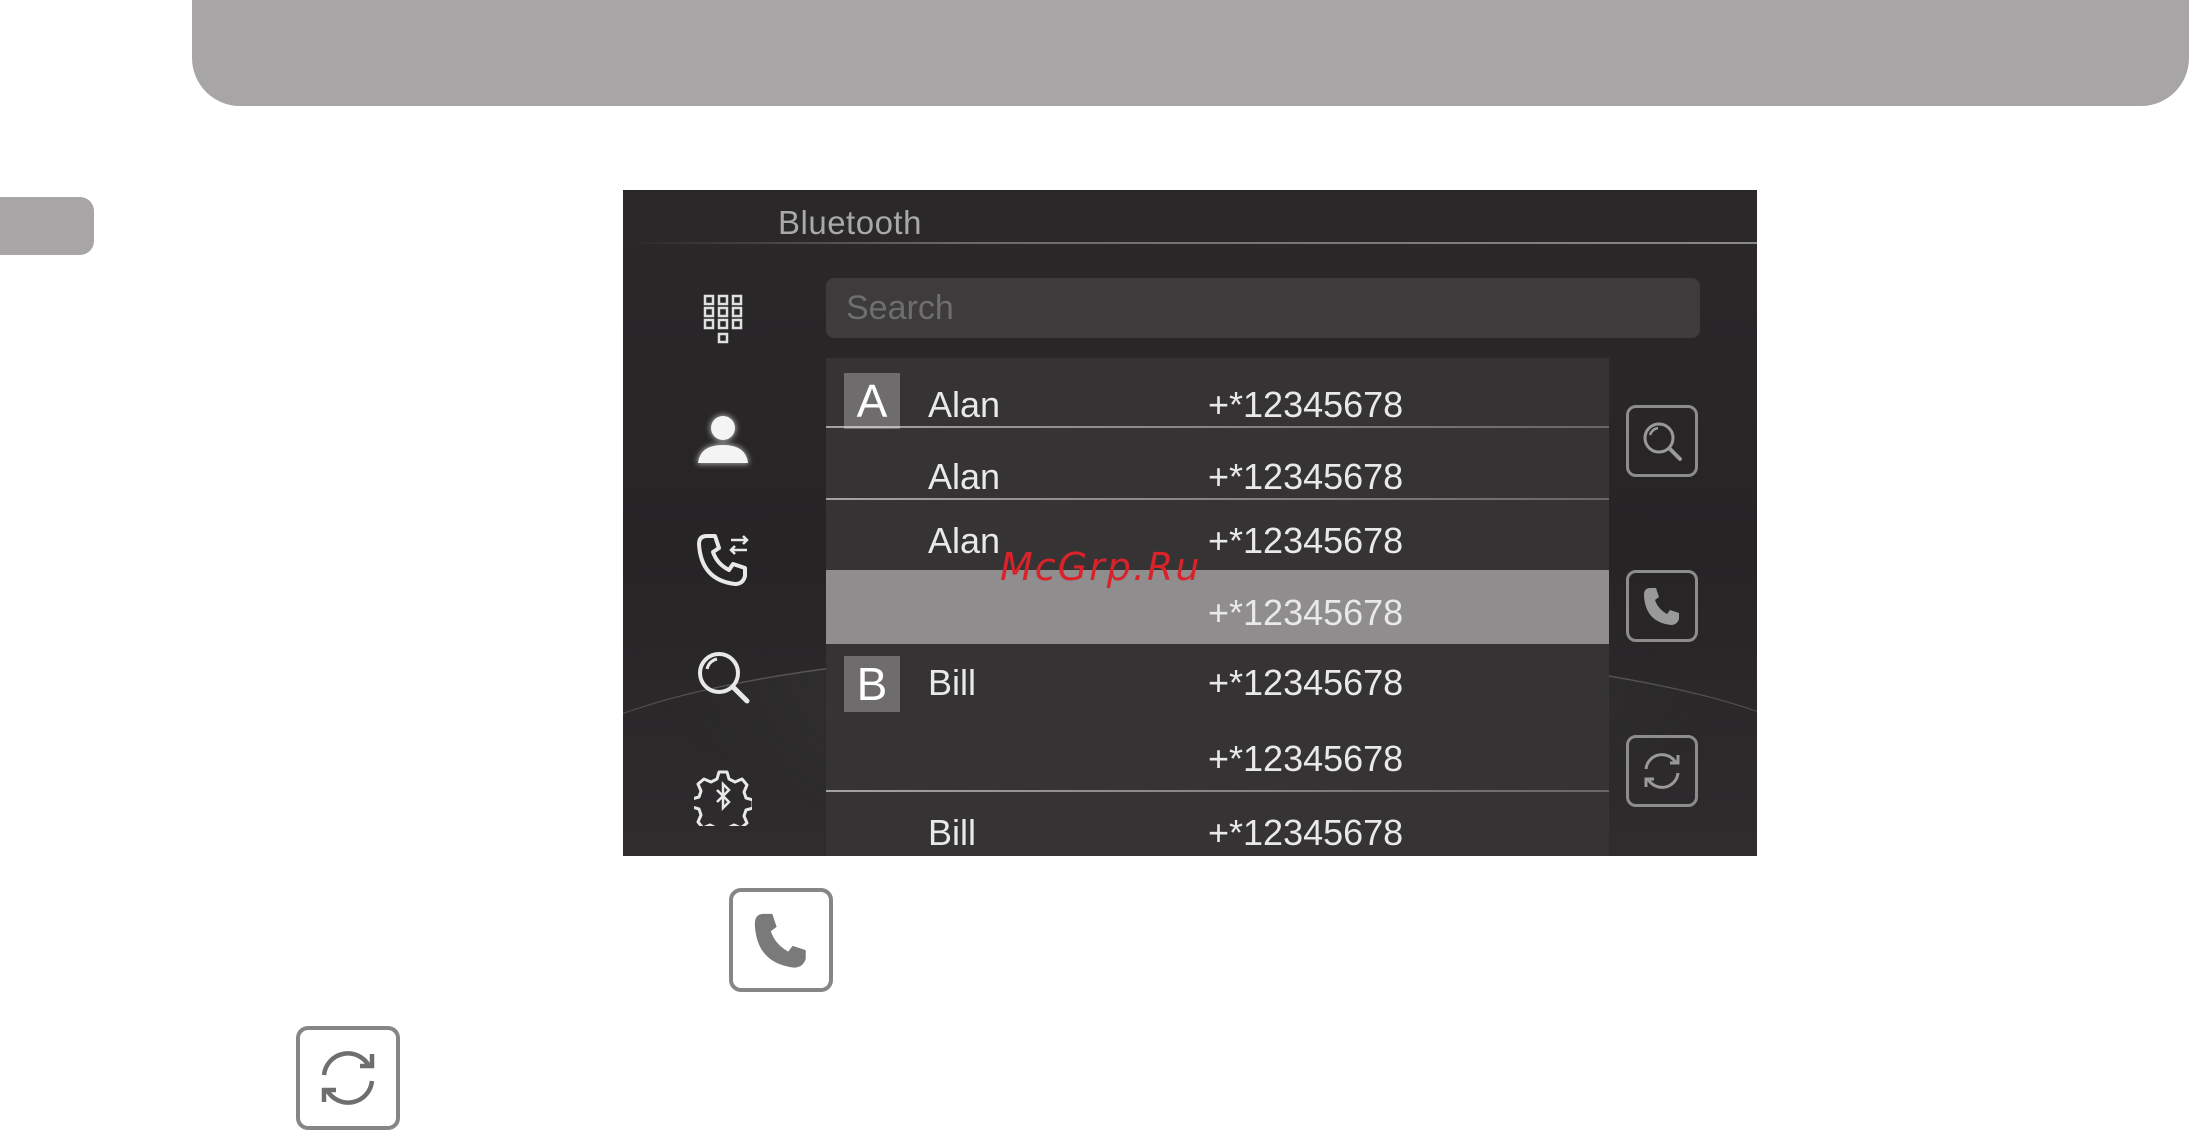 This screenshot has height=1134, width=2189. I want to click on nav-call-history, so click(723, 560).